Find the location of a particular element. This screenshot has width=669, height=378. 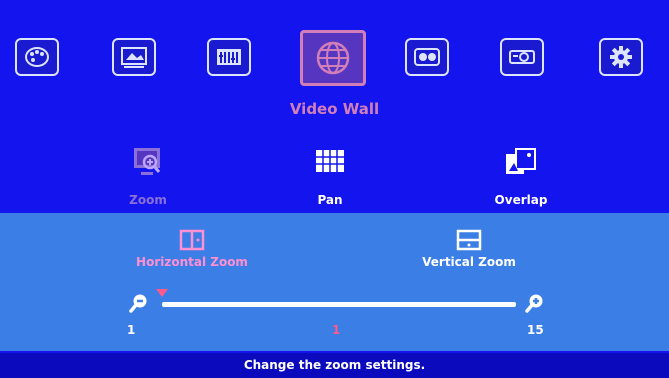

image-adjust-icon is located at coordinates (134, 57).